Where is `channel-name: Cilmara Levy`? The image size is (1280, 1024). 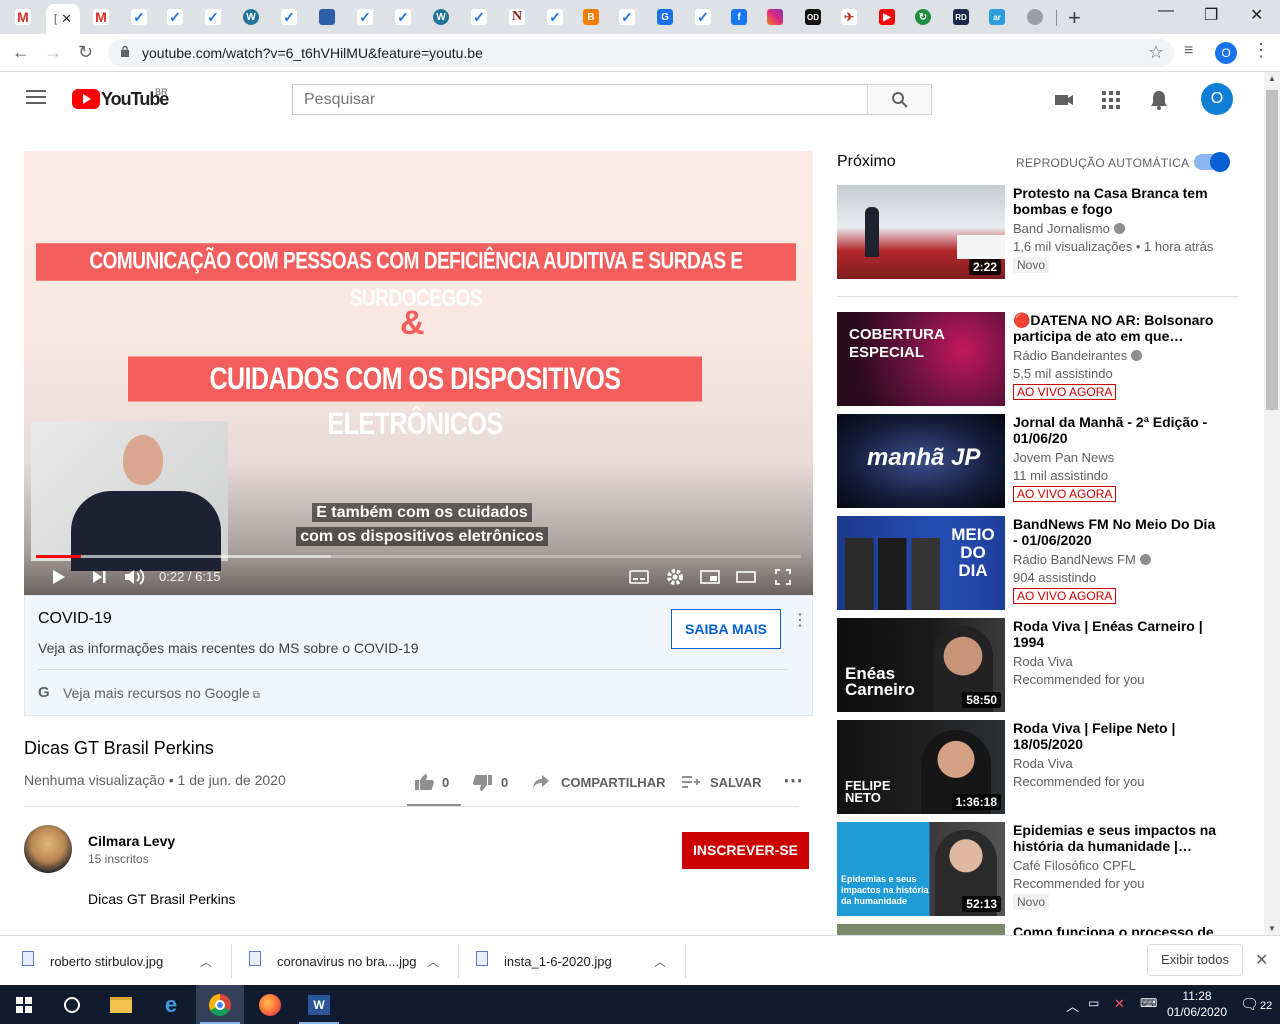 channel-name: Cilmara Levy is located at coordinates (131, 841).